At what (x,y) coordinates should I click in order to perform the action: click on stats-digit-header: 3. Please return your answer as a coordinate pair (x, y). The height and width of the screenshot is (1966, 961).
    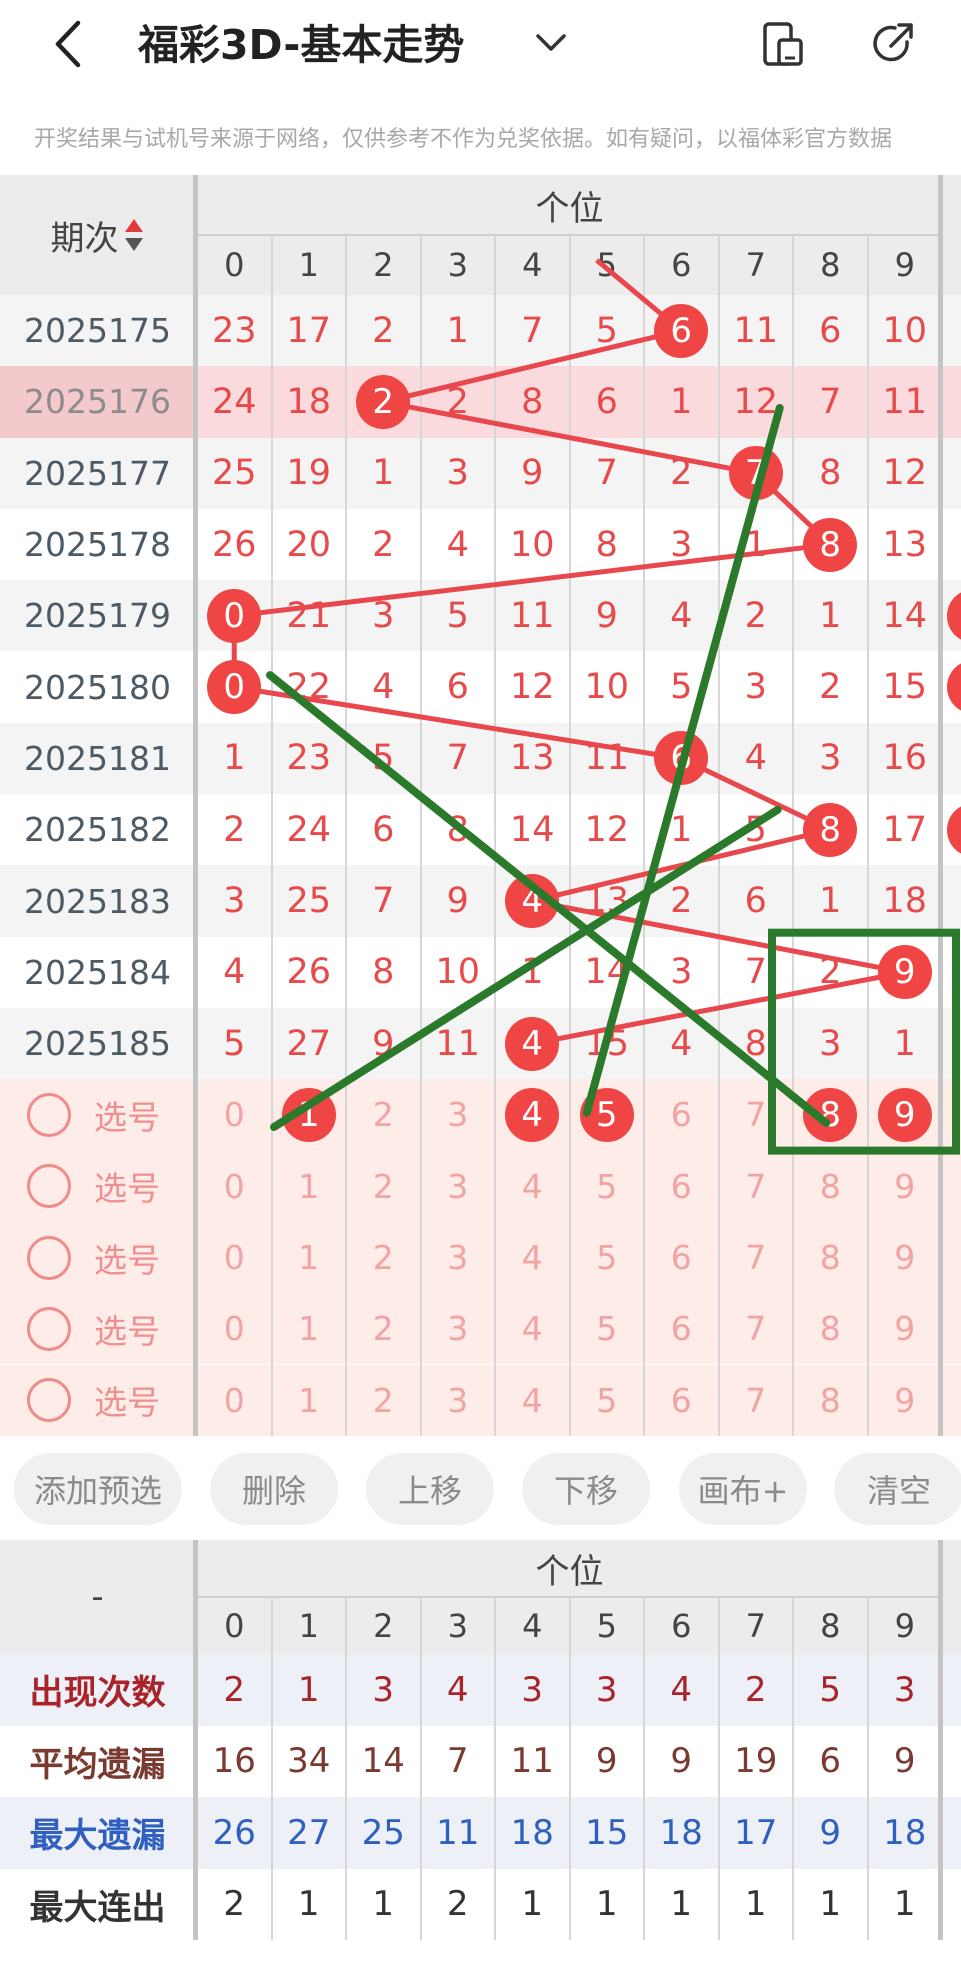
    Looking at the image, I should click on (457, 1625).